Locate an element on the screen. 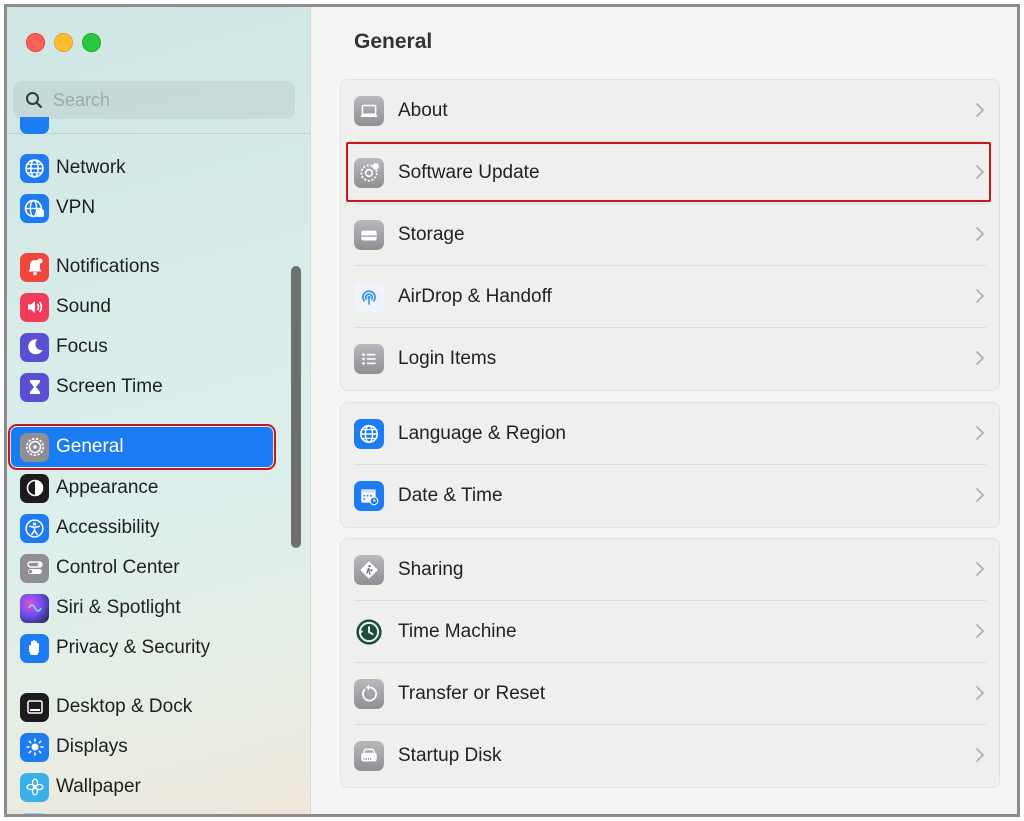 Image resolution: width=1024 pixels, height=821 pixels. laptop-icon is located at coordinates (369, 111).